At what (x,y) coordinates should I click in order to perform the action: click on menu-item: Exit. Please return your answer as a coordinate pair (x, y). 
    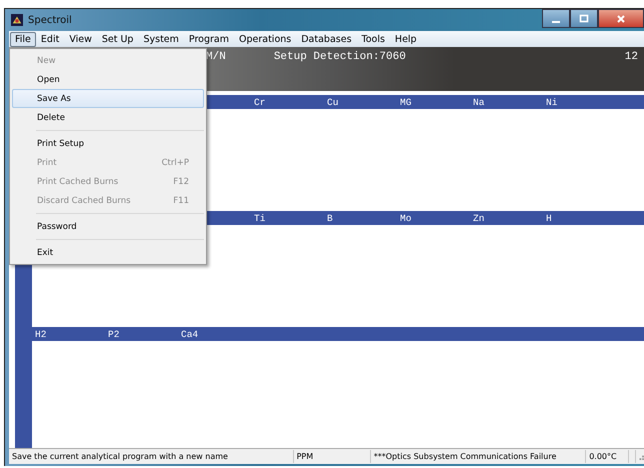
    Looking at the image, I should click on (108, 252).